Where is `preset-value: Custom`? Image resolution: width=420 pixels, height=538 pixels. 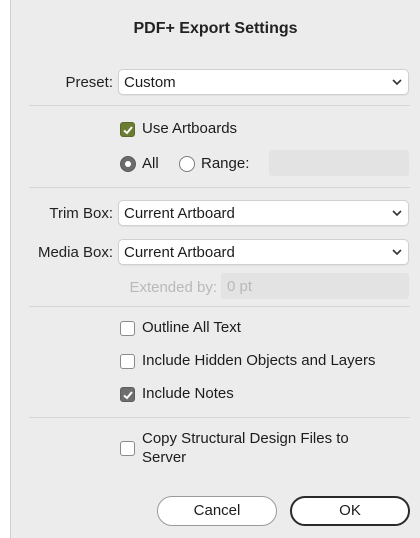
preset-value: Custom is located at coordinates (150, 82).